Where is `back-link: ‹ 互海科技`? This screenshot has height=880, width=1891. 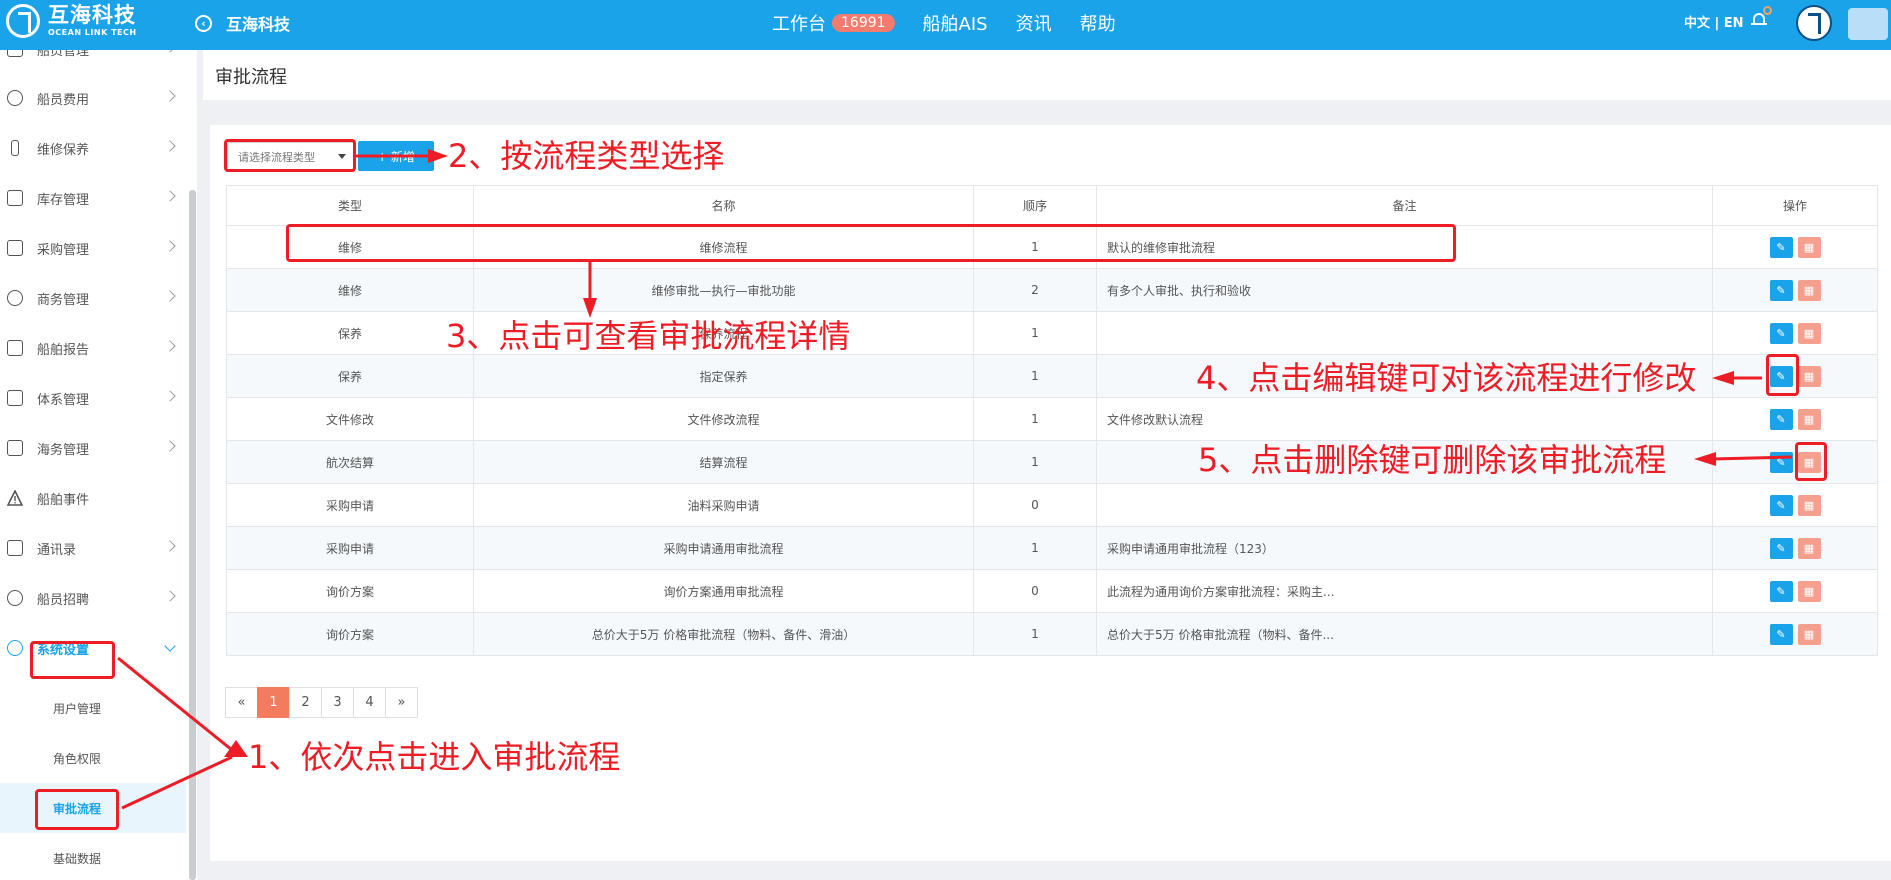 back-link: ‹ 互海科技 is located at coordinates (242, 23).